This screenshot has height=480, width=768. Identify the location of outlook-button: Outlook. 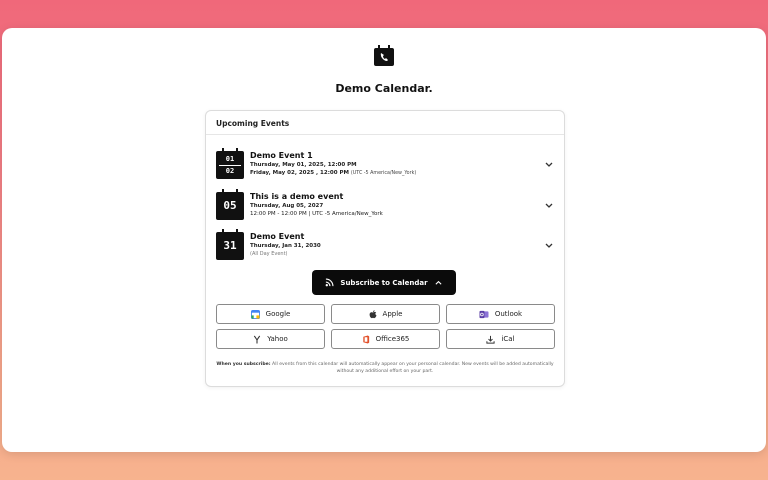
(500, 314).